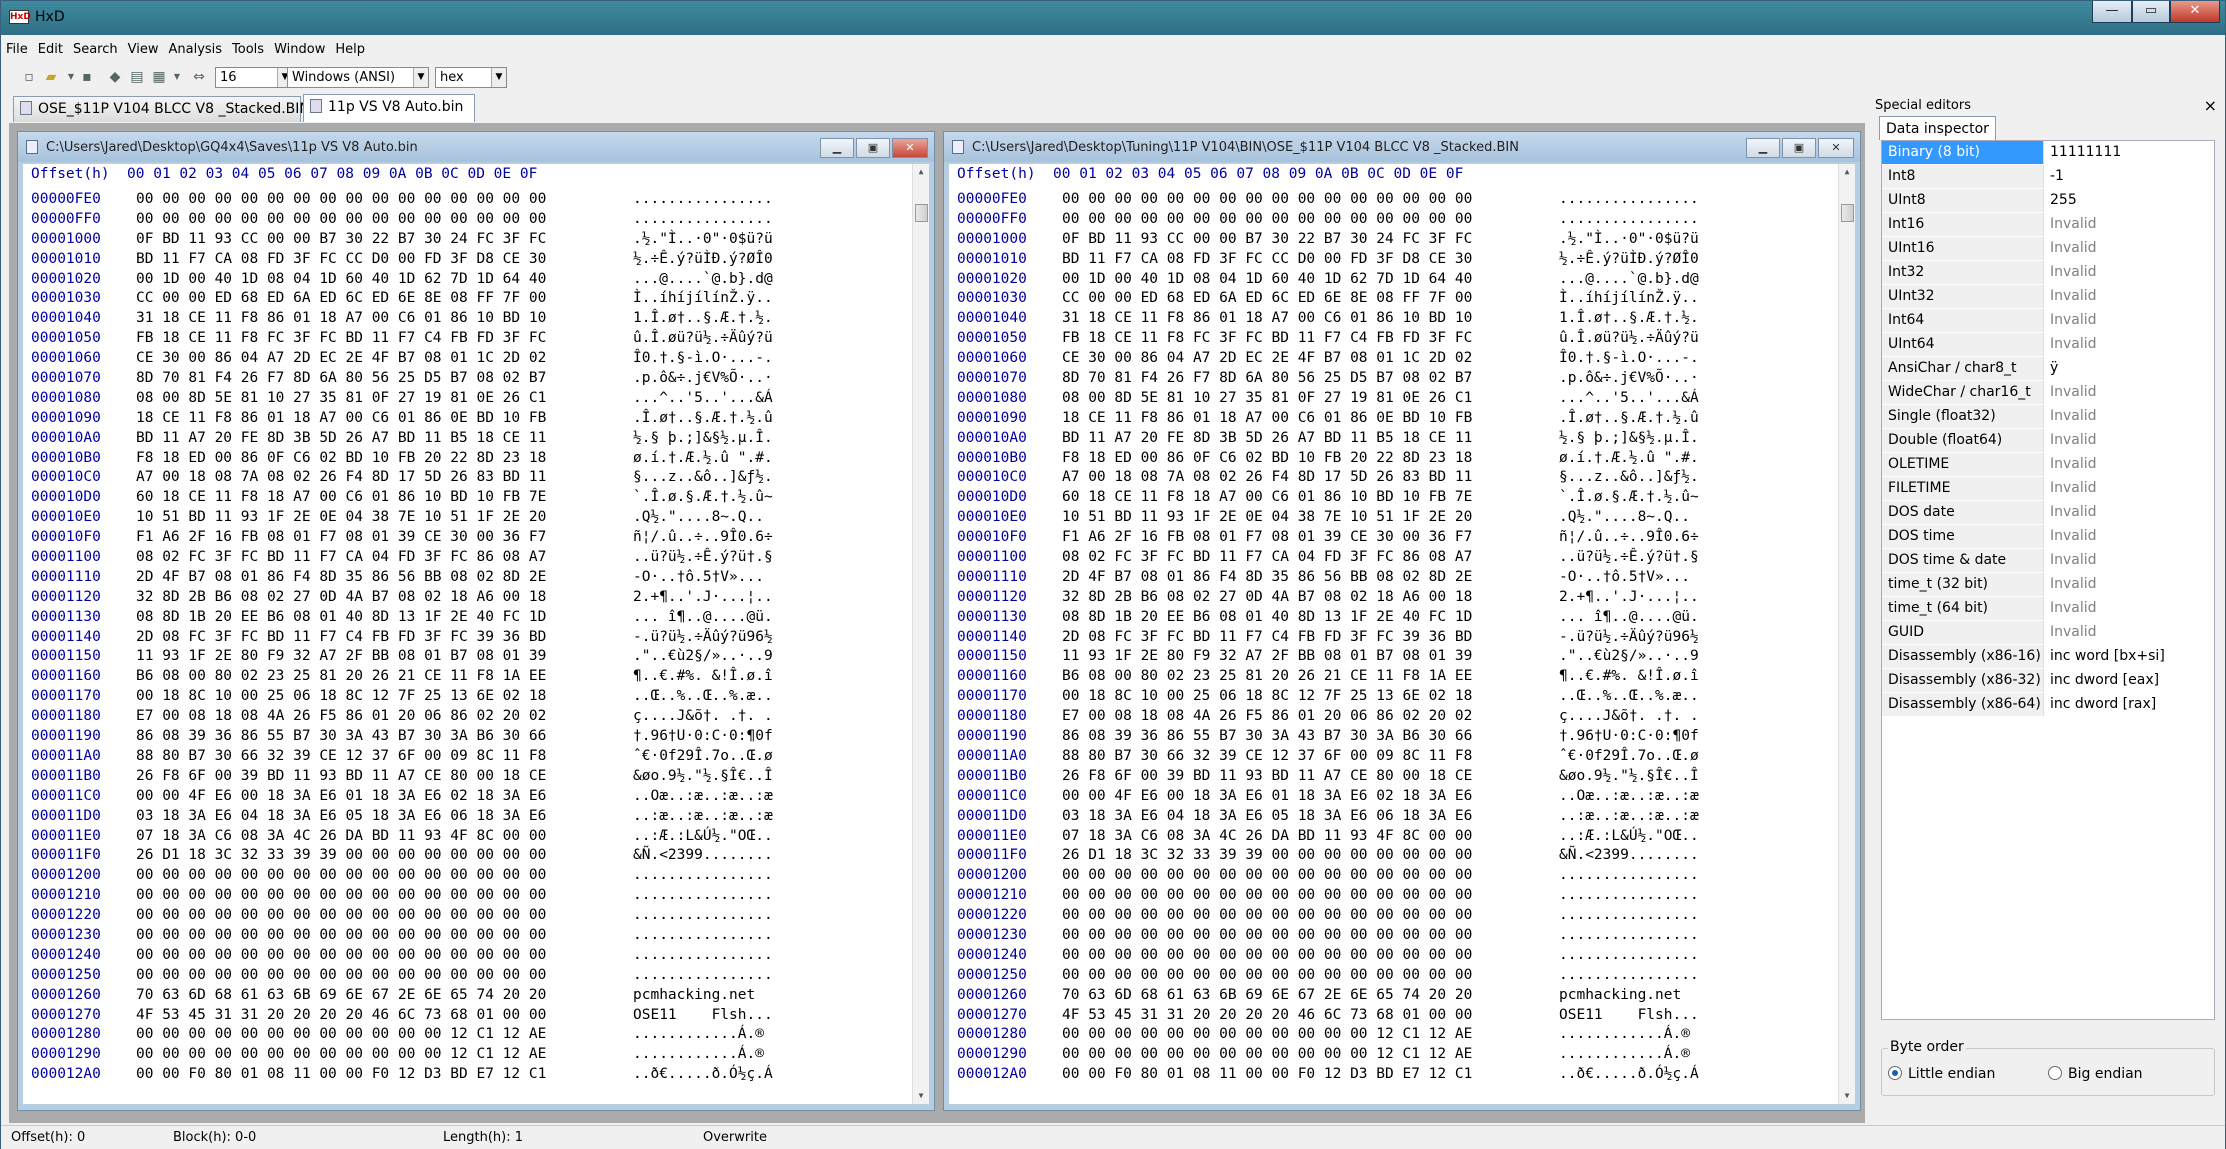 The height and width of the screenshot is (1149, 2226). I want to click on inspector-row: DOS date Invalid, so click(2048, 513).